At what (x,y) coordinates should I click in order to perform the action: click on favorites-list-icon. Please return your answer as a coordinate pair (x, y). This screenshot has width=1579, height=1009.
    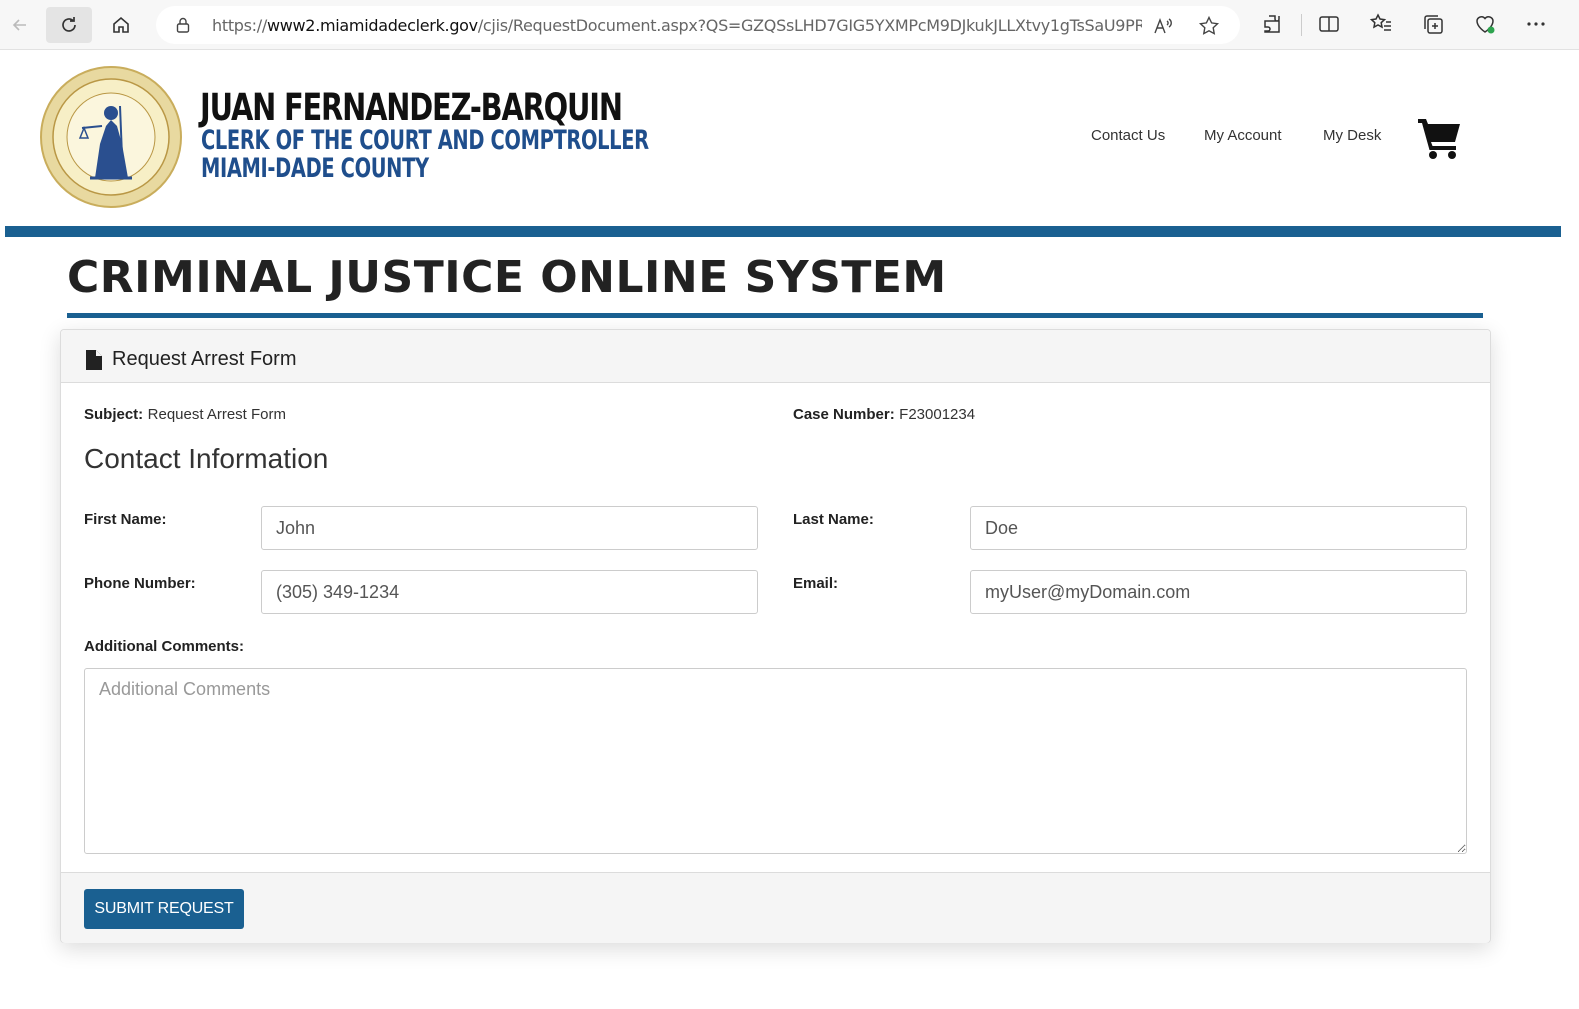
    Looking at the image, I should click on (1381, 24).